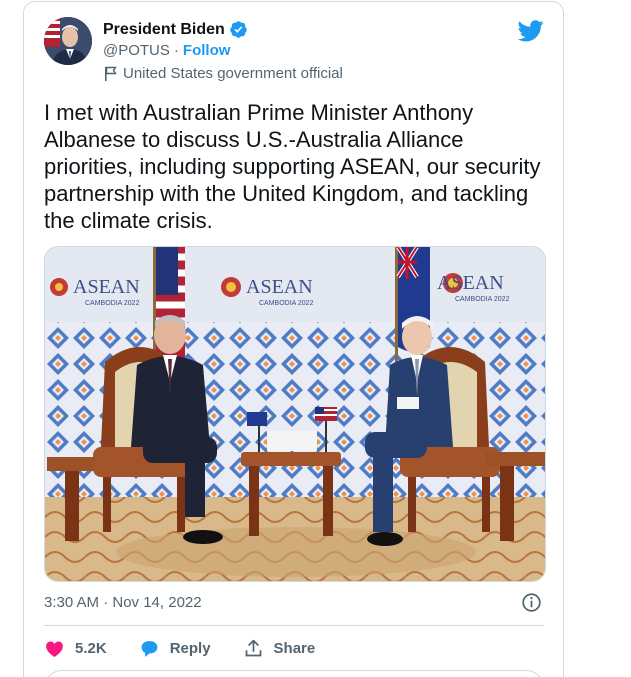  I want to click on reply-label: Reply, so click(190, 648).